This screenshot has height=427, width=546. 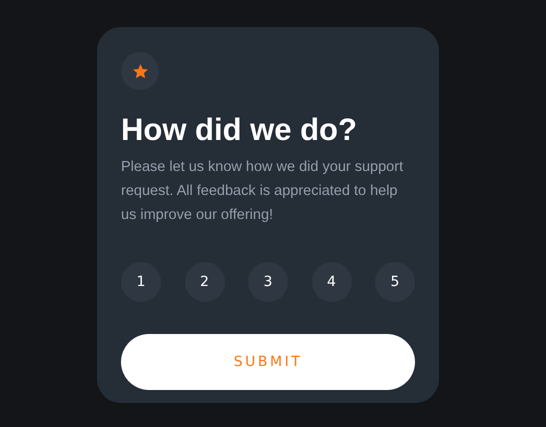 What do you see at coordinates (332, 282) in the screenshot?
I see `rating-button: 4` at bounding box center [332, 282].